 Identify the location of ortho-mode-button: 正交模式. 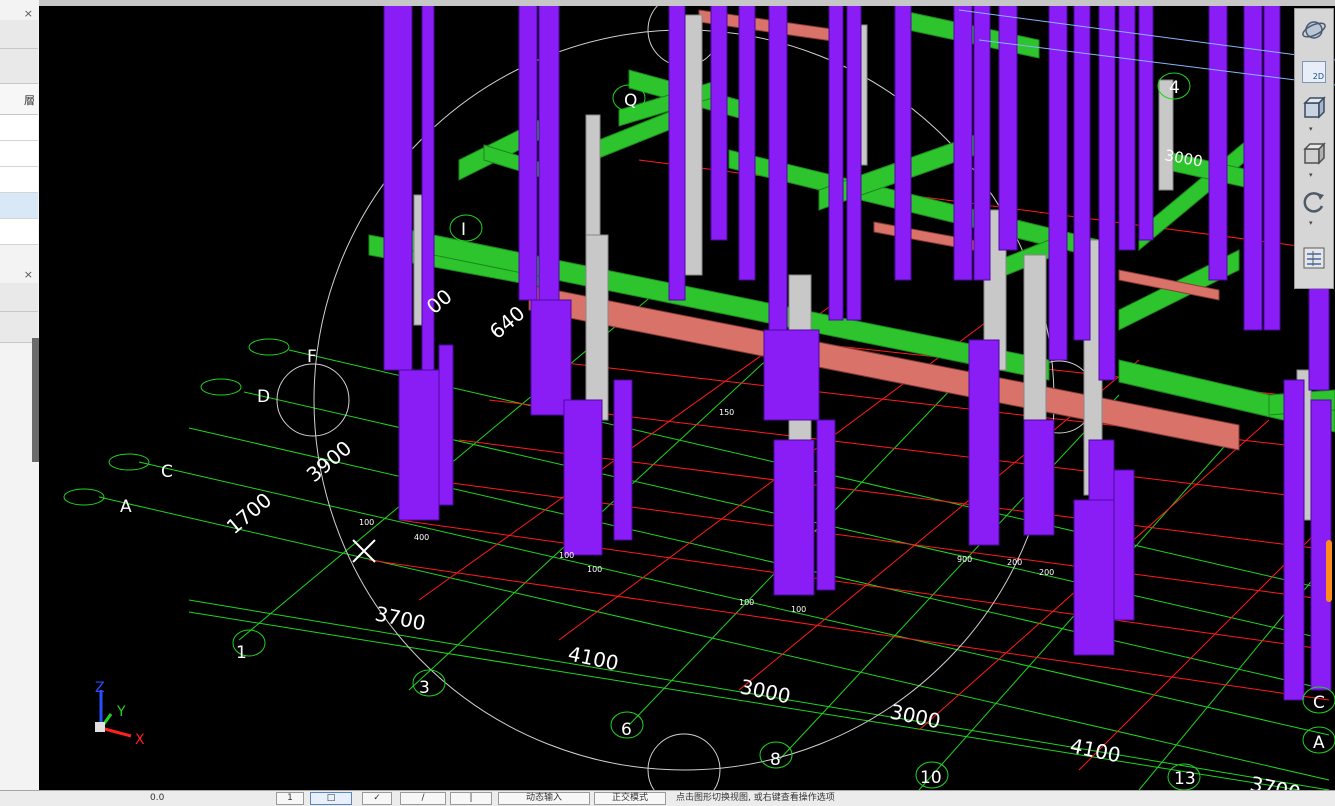
(630, 798).